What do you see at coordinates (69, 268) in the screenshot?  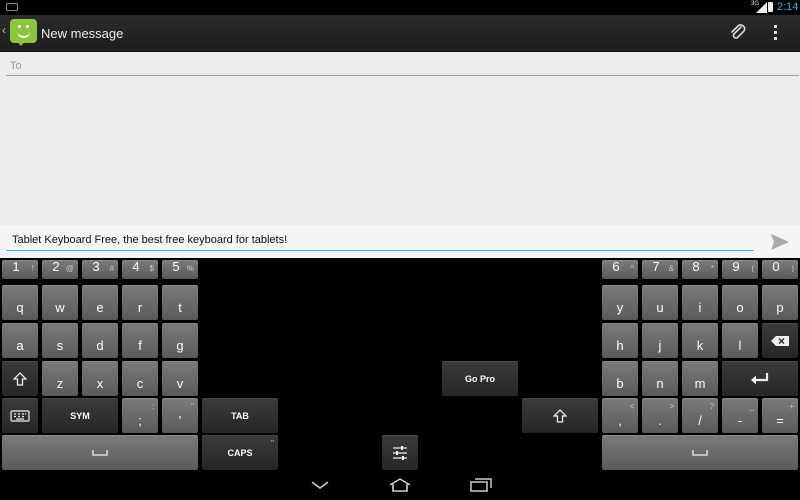 I see `key-alt-label: @` at bounding box center [69, 268].